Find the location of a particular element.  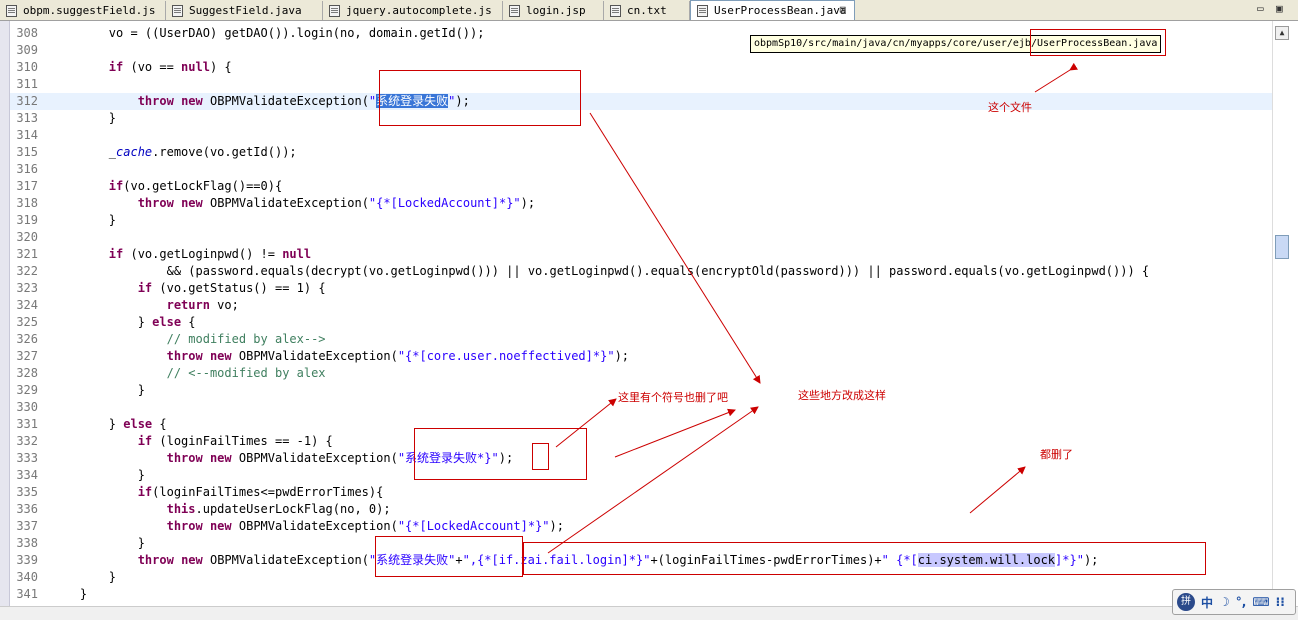

code-text: // modified by alex--> is located at coordinates (188, 339).